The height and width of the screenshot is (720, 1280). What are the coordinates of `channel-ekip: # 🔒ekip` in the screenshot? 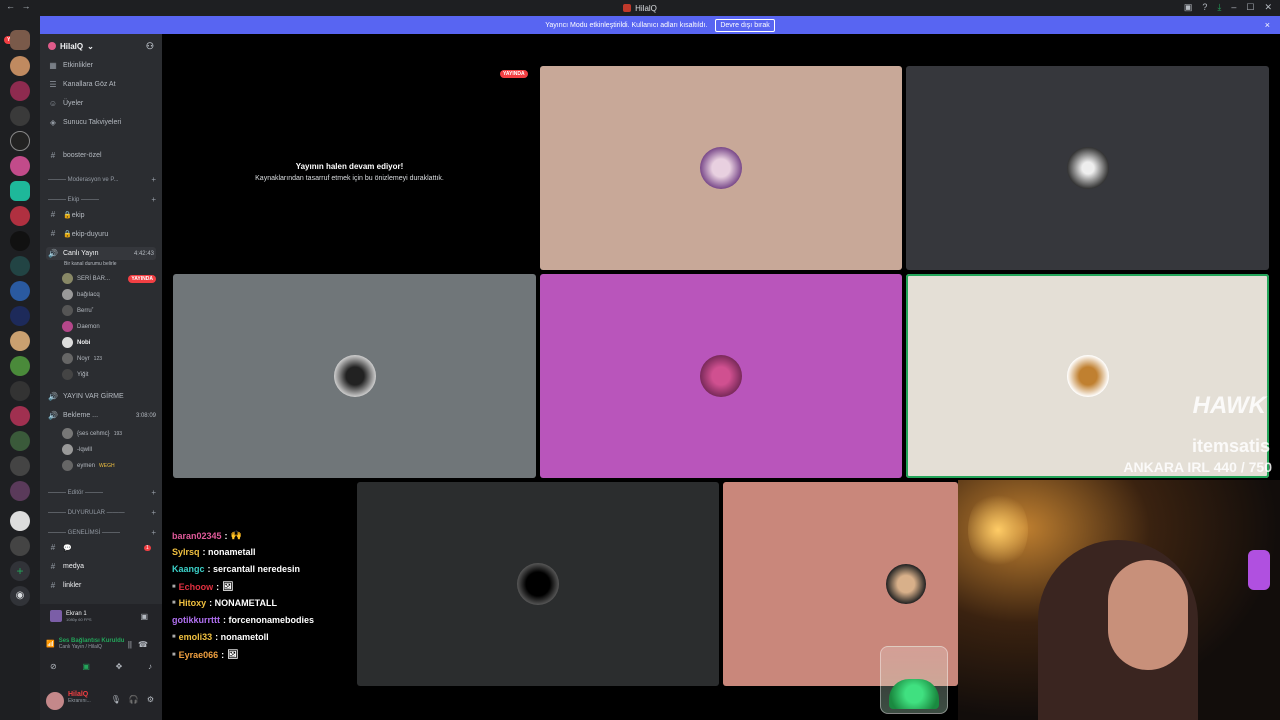 It's located at (66, 214).